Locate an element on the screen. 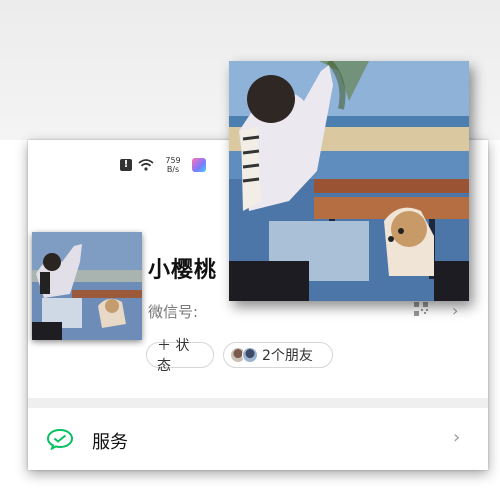 The image size is (500, 500). network-speed: 759 B/s is located at coordinates (173, 165).